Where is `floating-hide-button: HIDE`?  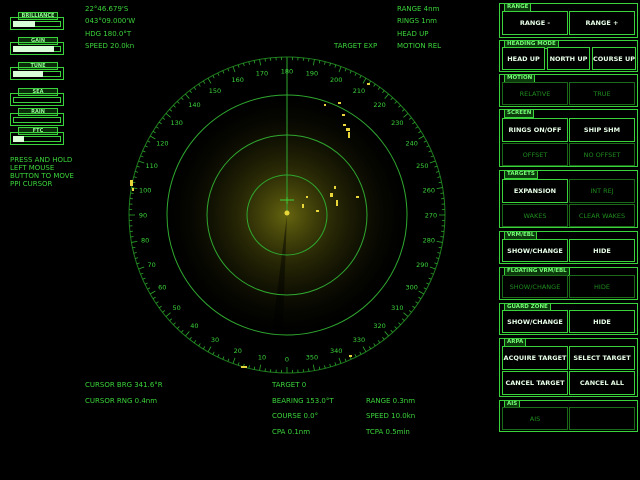
floating-hide-button: HIDE is located at coordinates (602, 286).